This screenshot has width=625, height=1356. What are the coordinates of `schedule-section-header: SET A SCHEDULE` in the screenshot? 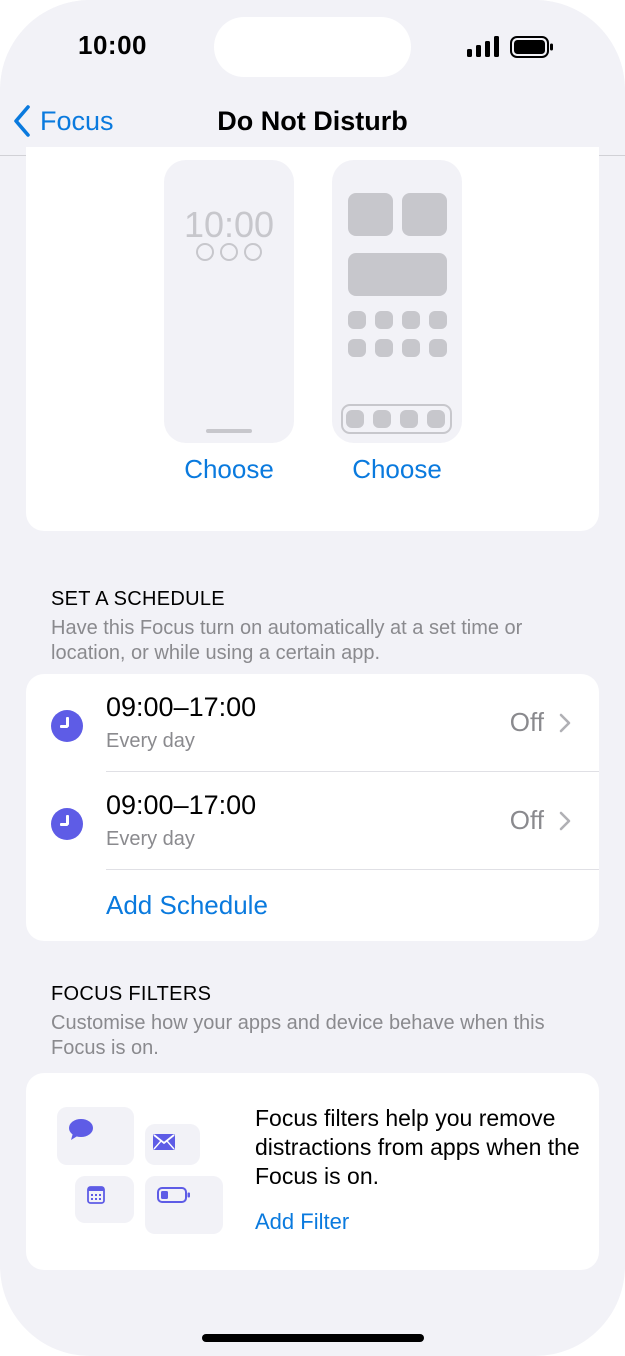 It's located at (138, 599).